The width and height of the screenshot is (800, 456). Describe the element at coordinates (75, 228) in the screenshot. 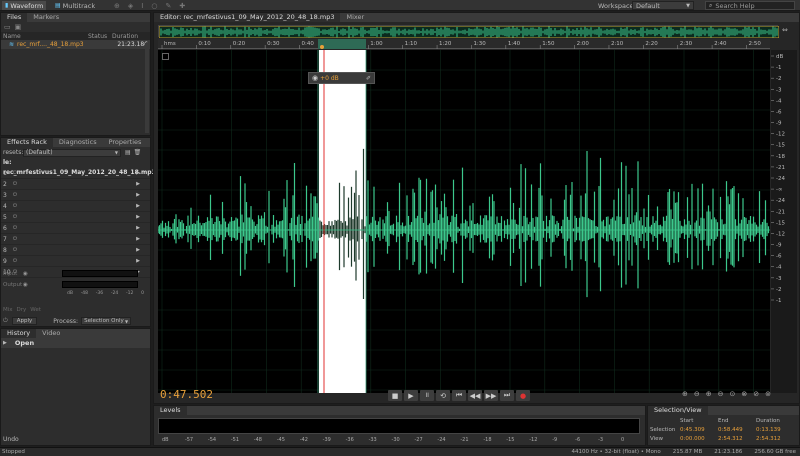

I see `effect-slot: 6 ⏻ ▶` at that location.